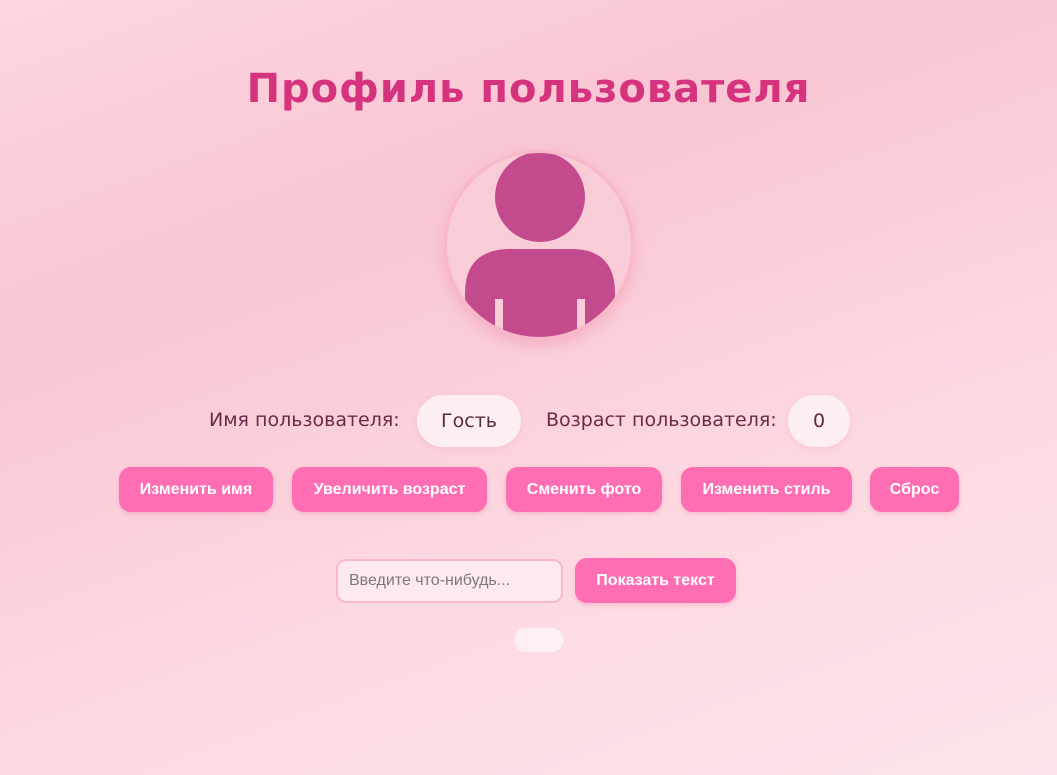  What do you see at coordinates (655, 580) in the screenshot?
I see `show-text-button: Показать текст` at bounding box center [655, 580].